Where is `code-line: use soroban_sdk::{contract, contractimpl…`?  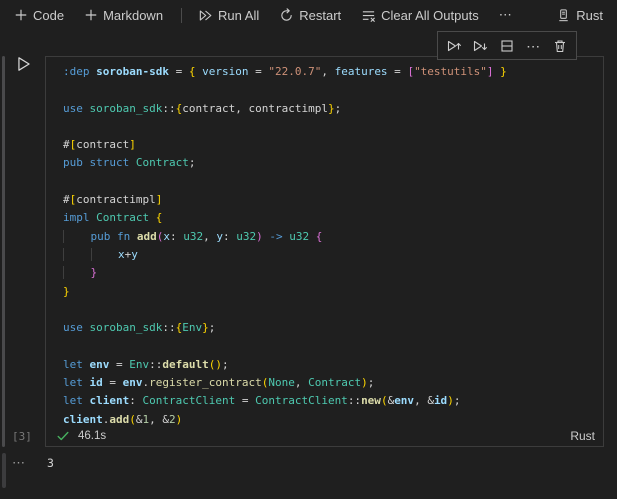
code-line: use soroban_sdk::{contract, contractimpl… is located at coordinates (331, 109).